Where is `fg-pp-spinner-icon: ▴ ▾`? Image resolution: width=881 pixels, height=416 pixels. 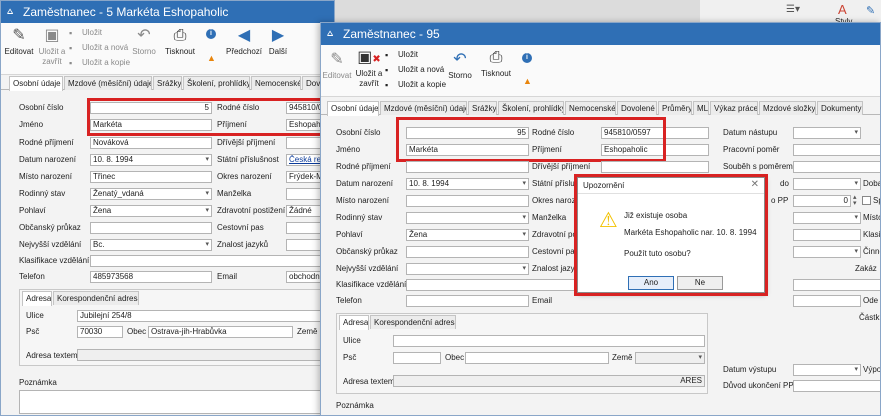
fg-pp-spinner-icon: ▴ ▾ is located at coordinates (855, 200).